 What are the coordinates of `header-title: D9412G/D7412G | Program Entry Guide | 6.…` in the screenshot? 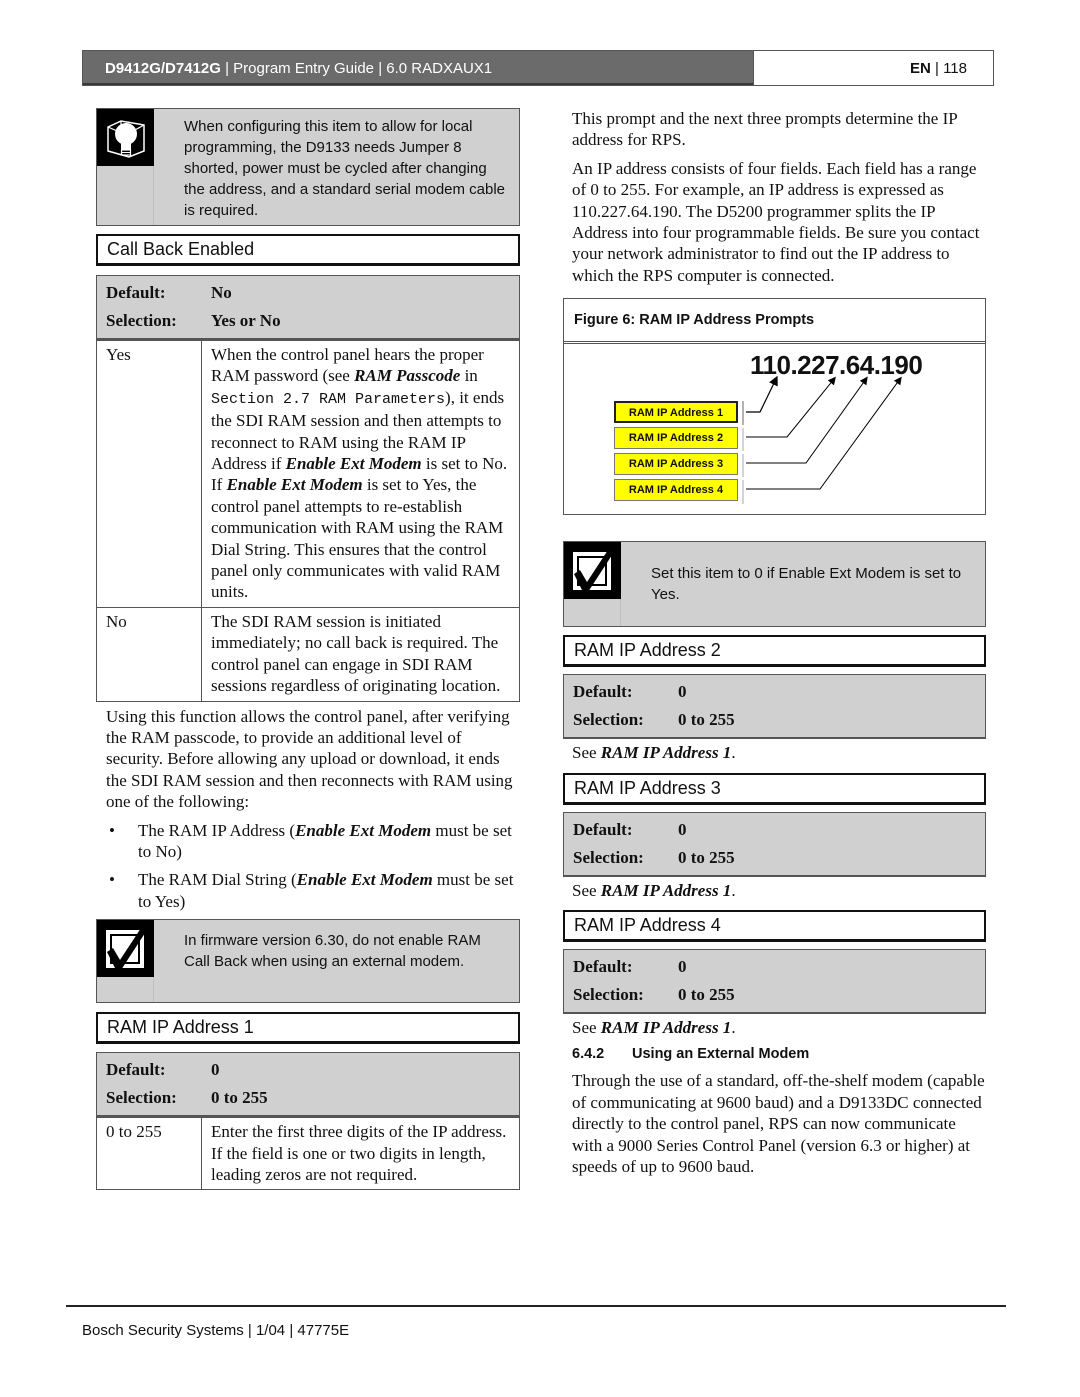 It's located at (418, 68).